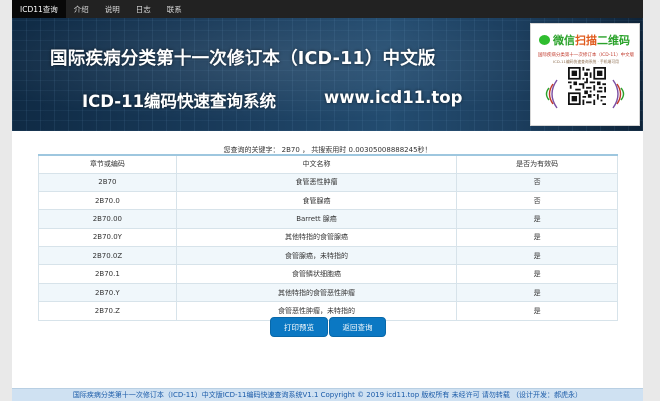  What do you see at coordinates (174, 9) in the screenshot?
I see `nav-item-contact: 联系` at bounding box center [174, 9].